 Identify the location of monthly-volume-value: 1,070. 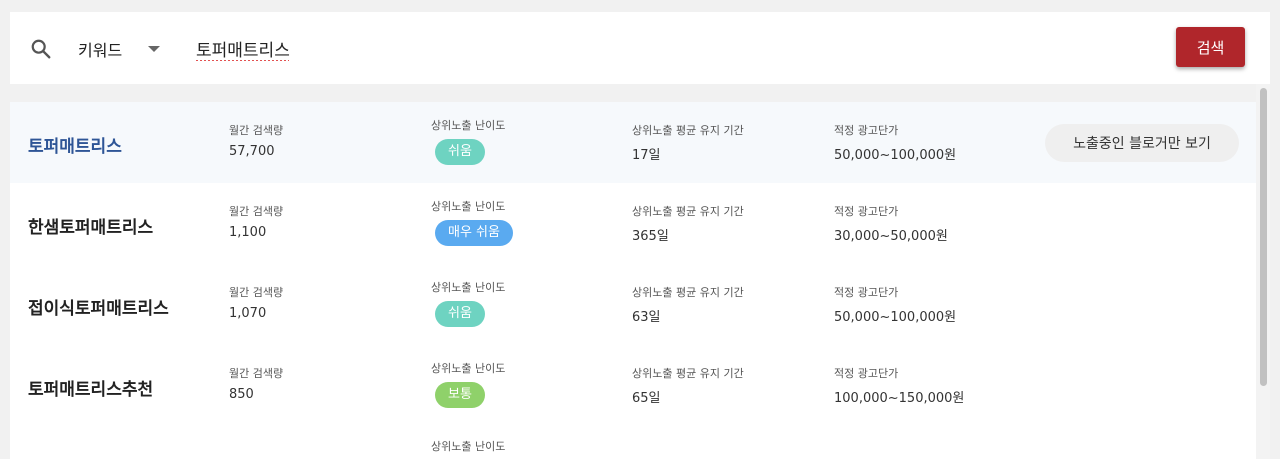
(248, 313).